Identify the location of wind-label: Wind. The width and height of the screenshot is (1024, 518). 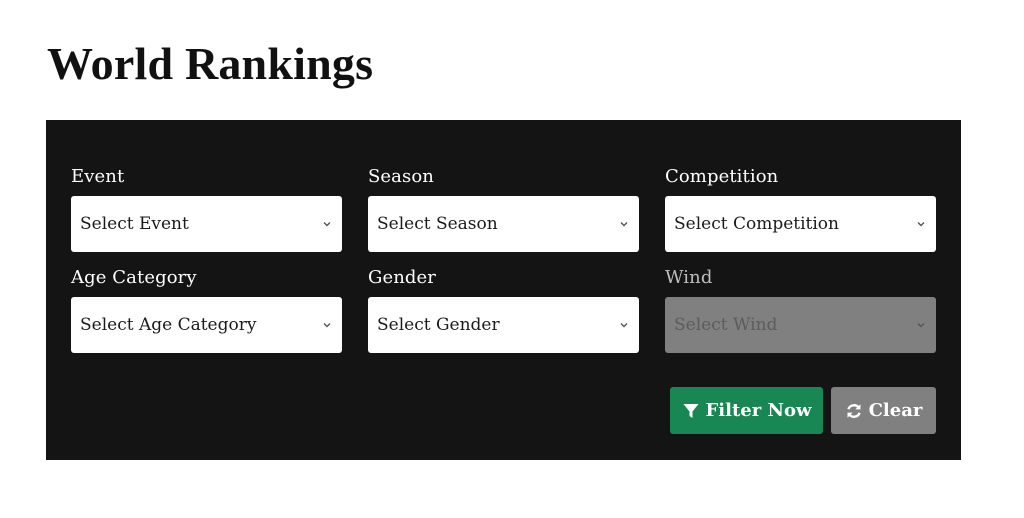
(689, 277).